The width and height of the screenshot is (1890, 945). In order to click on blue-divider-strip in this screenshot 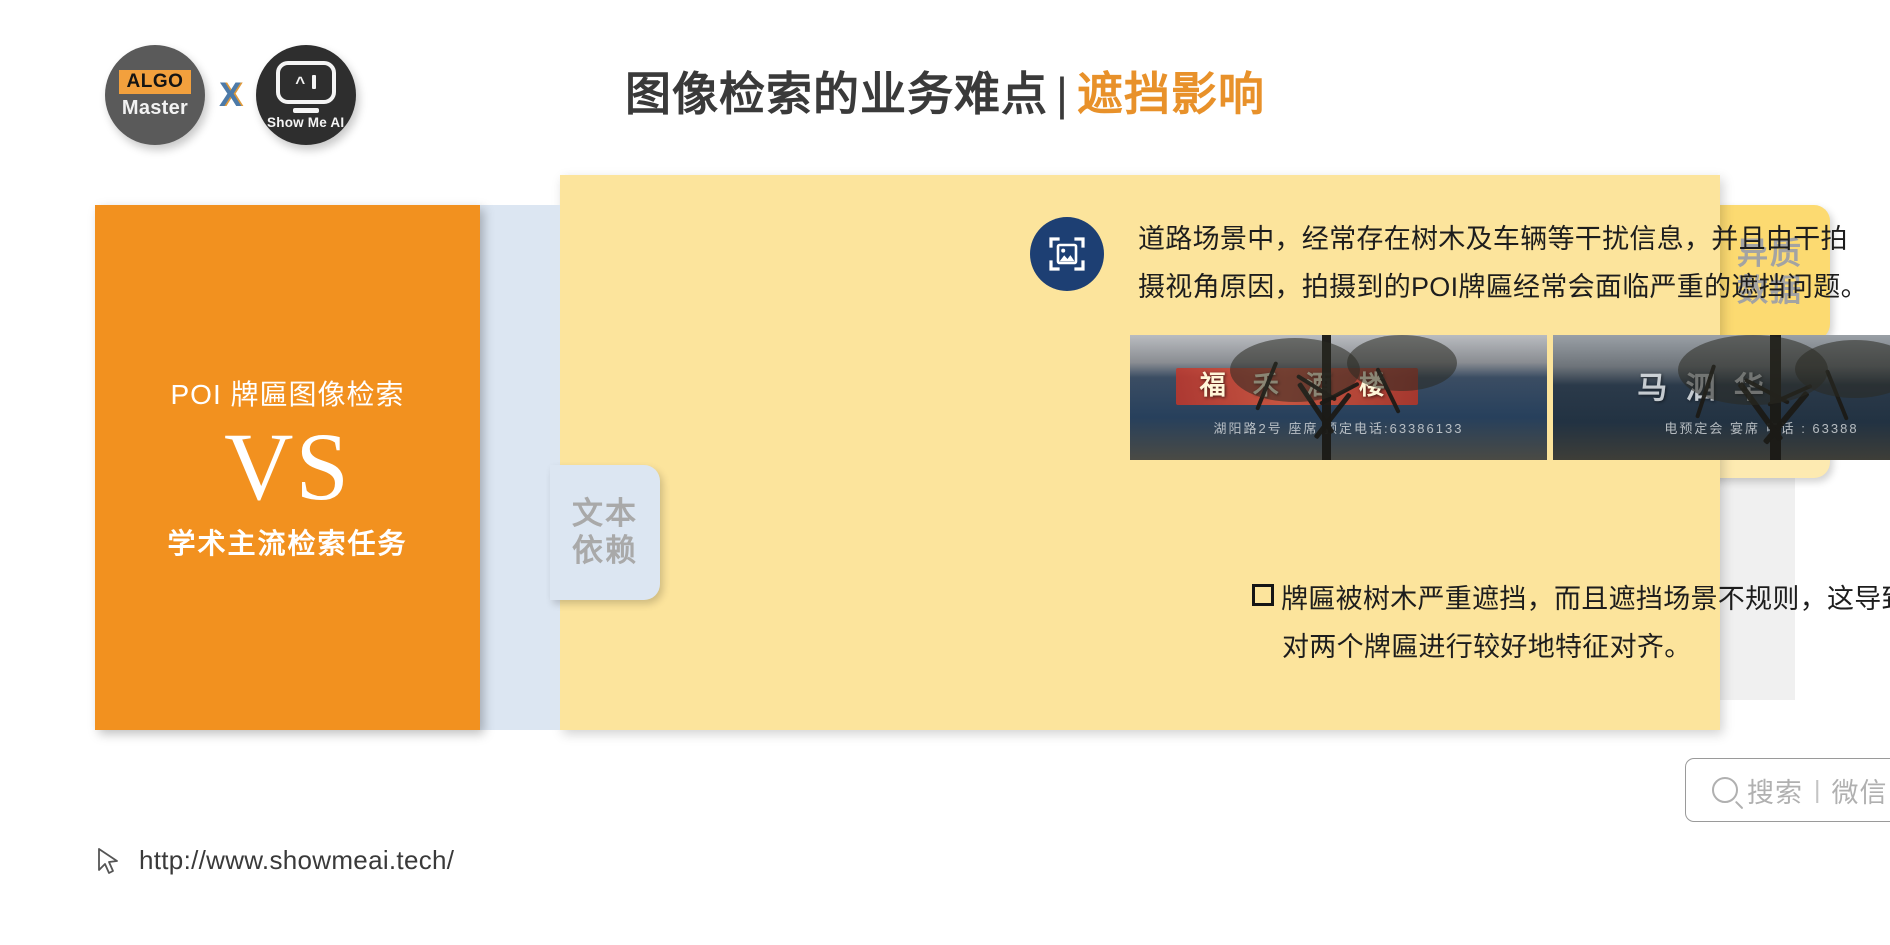, I will do `click(520, 467)`.